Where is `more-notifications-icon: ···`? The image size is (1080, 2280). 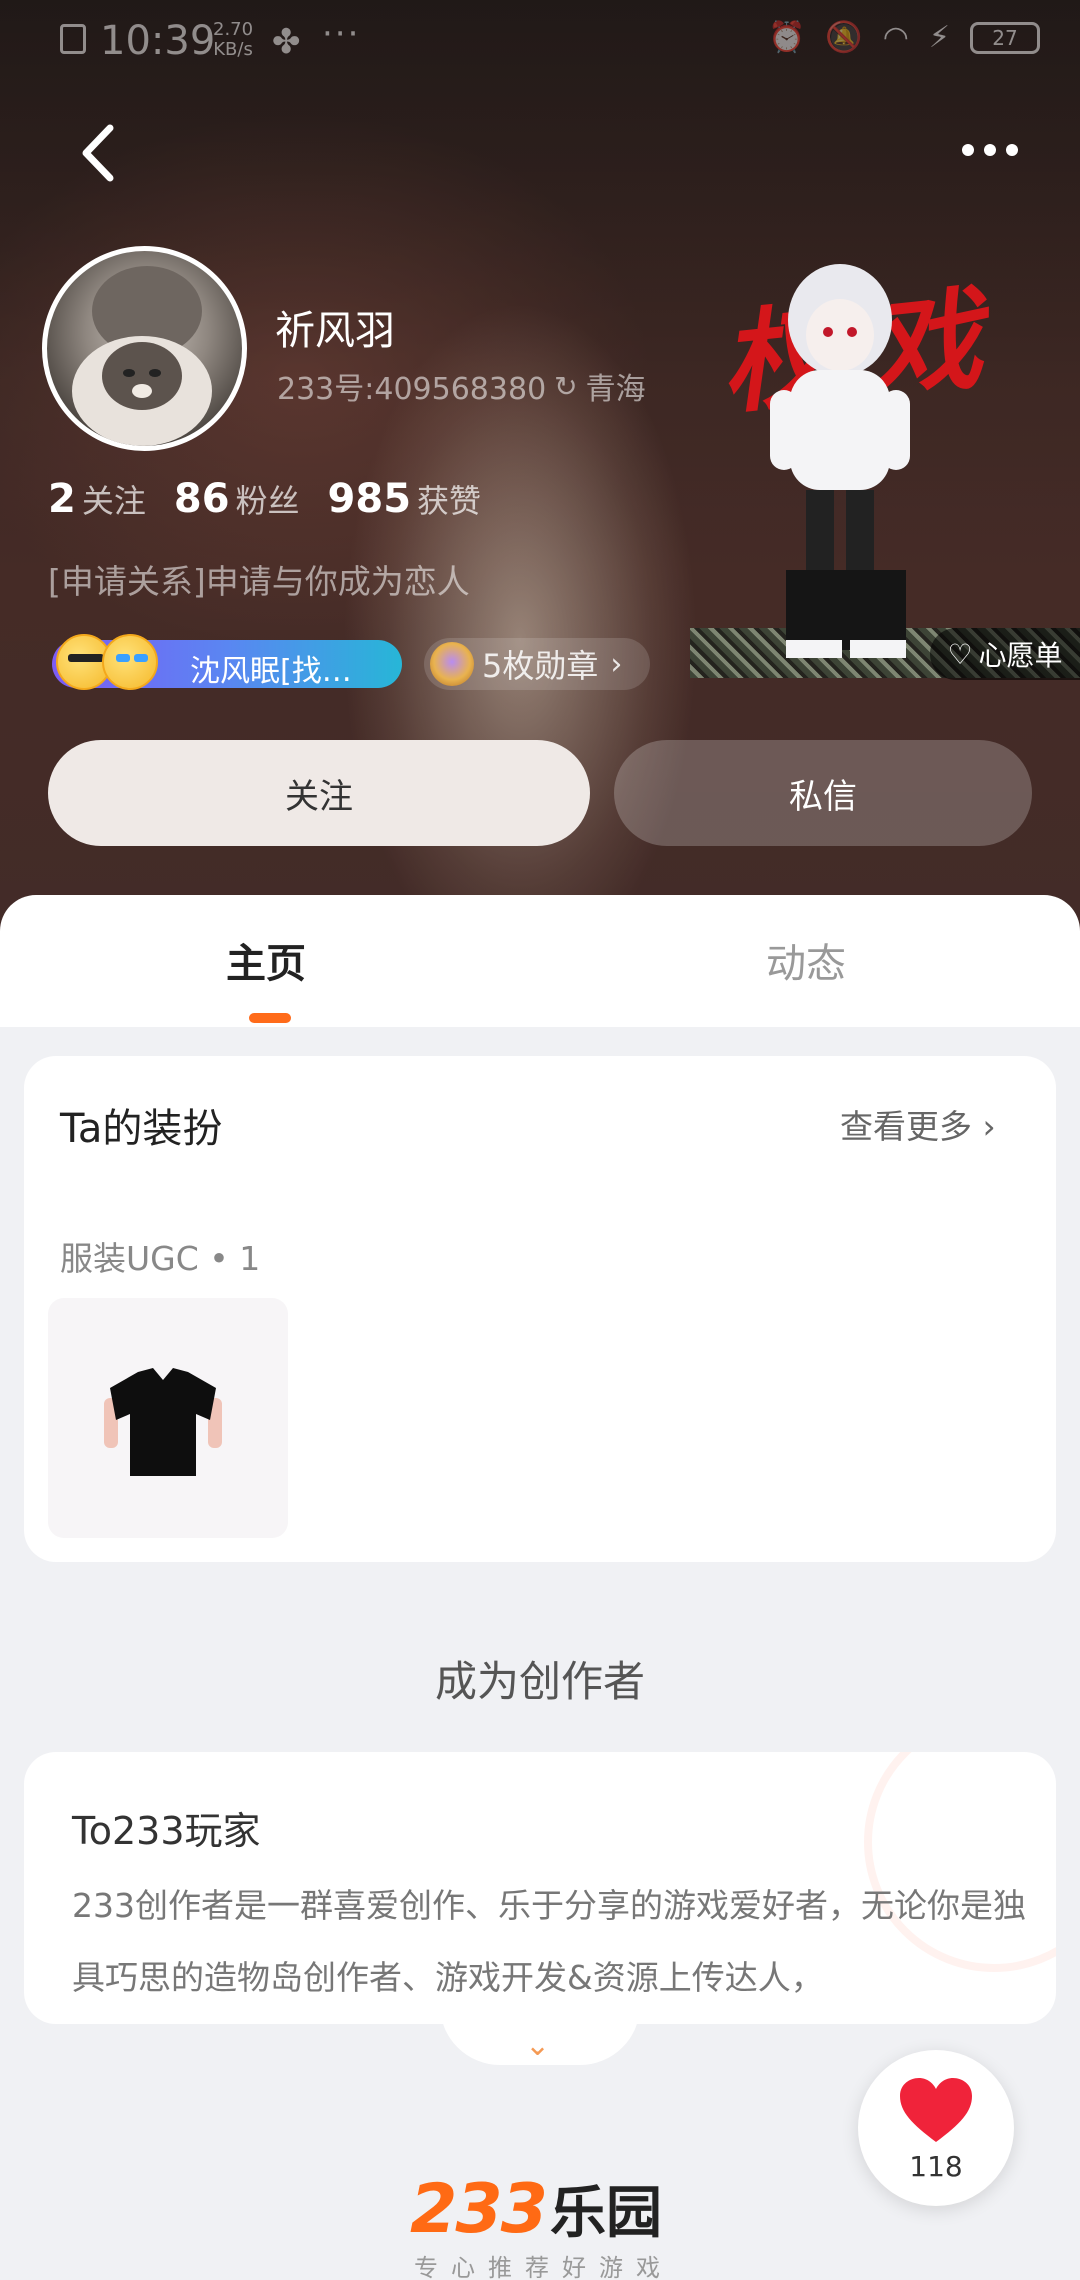 more-notifications-icon: ··· is located at coordinates (341, 34).